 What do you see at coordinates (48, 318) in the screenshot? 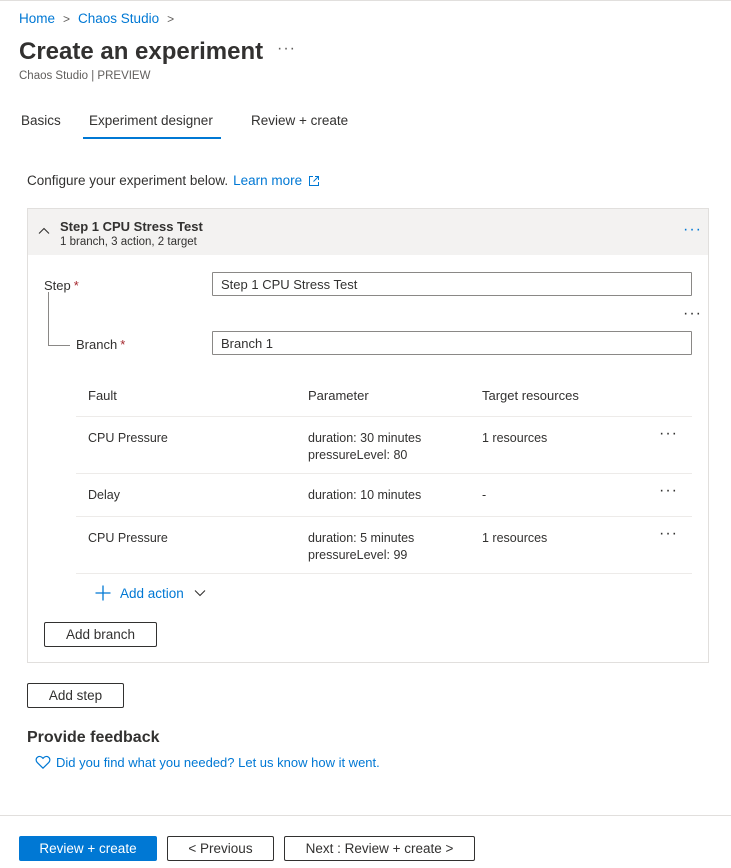
I see `tree-connector-vertical` at bounding box center [48, 318].